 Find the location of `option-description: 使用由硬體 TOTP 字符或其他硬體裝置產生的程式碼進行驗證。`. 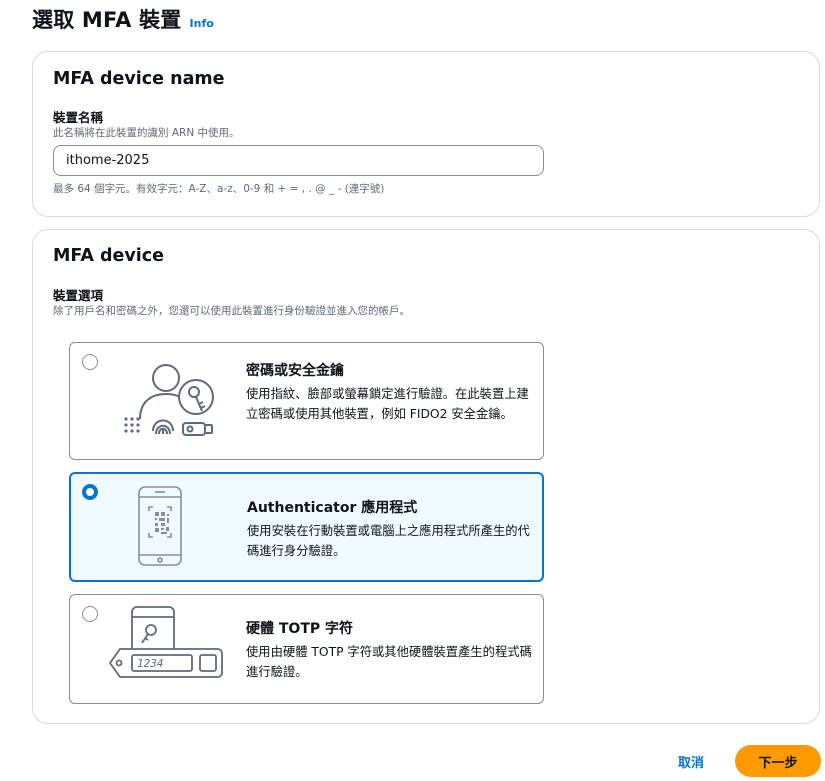

option-description: 使用由硬體 TOTP 字符或其他硬體裝置產生的程式碼進行驗證。 is located at coordinates (389, 662).